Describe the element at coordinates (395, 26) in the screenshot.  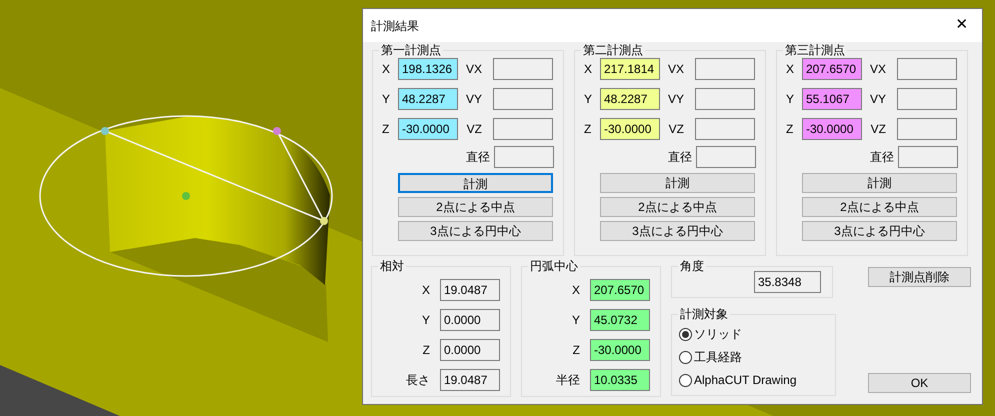
I see `window-title: 計測結果` at that location.